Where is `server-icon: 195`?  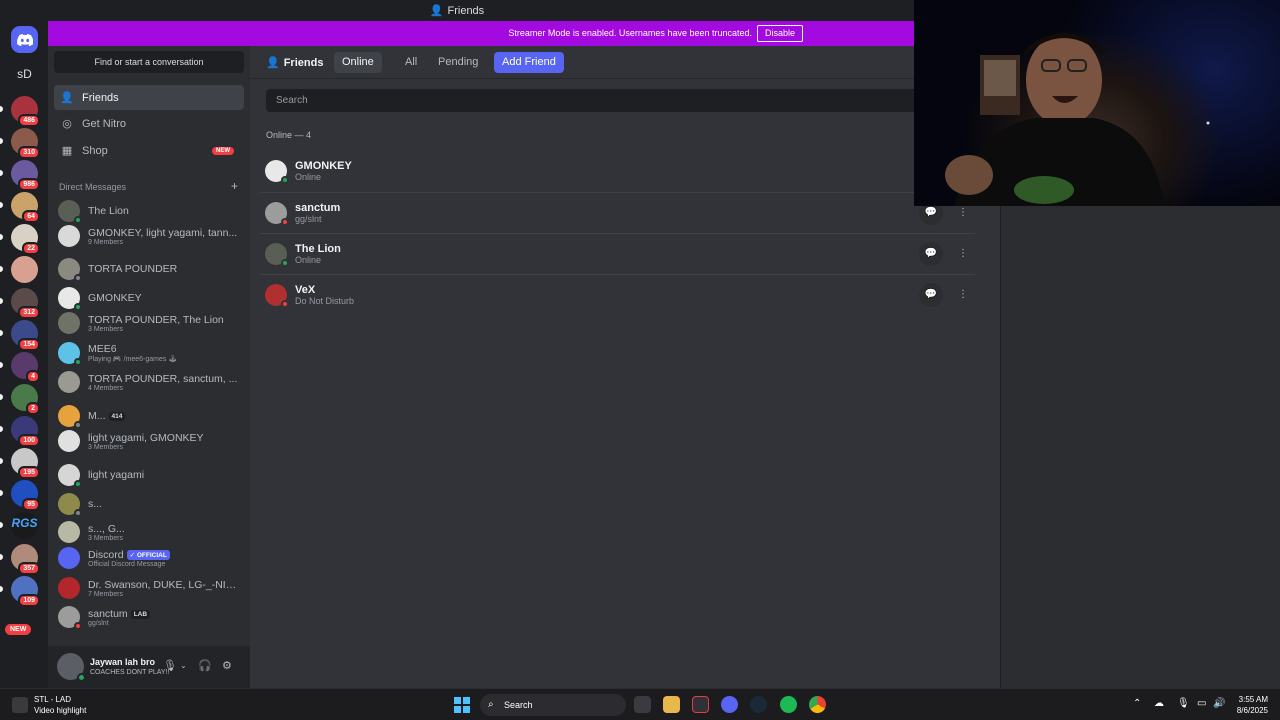
server-icon: 195 is located at coordinates (25, 463).